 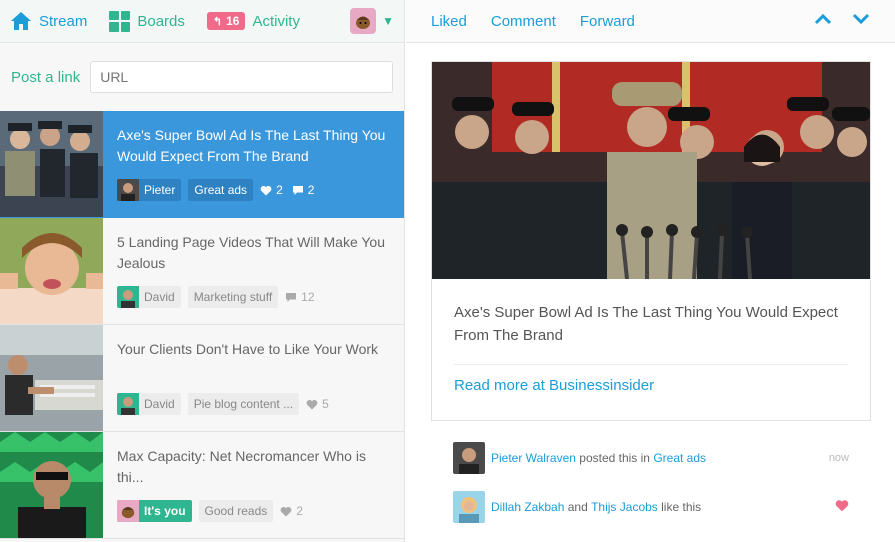 What do you see at coordinates (120, 21) in the screenshot?
I see `boards-icon` at bounding box center [120, 21].